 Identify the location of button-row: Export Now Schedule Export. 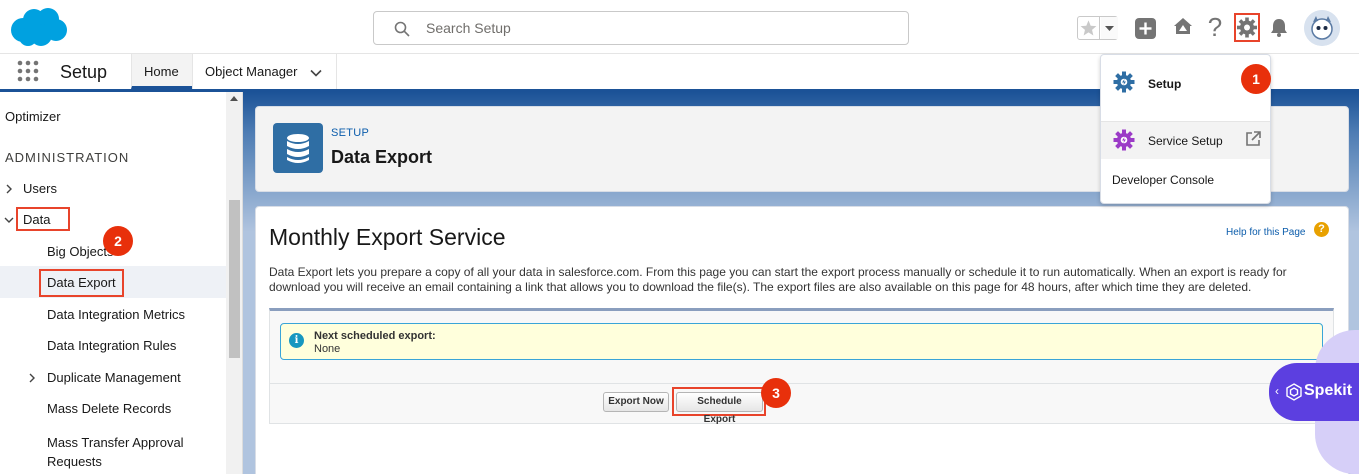
(801, 404).